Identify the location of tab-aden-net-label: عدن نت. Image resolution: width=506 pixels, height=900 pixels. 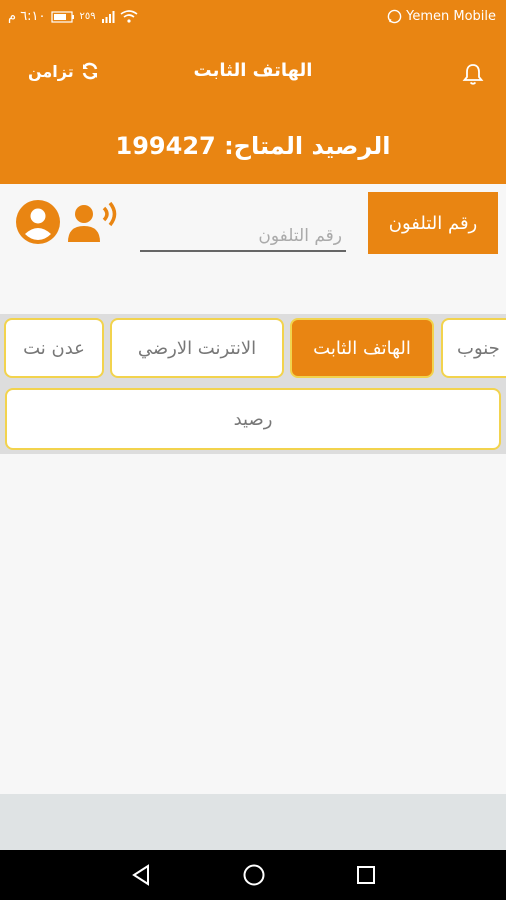
(54, 348).